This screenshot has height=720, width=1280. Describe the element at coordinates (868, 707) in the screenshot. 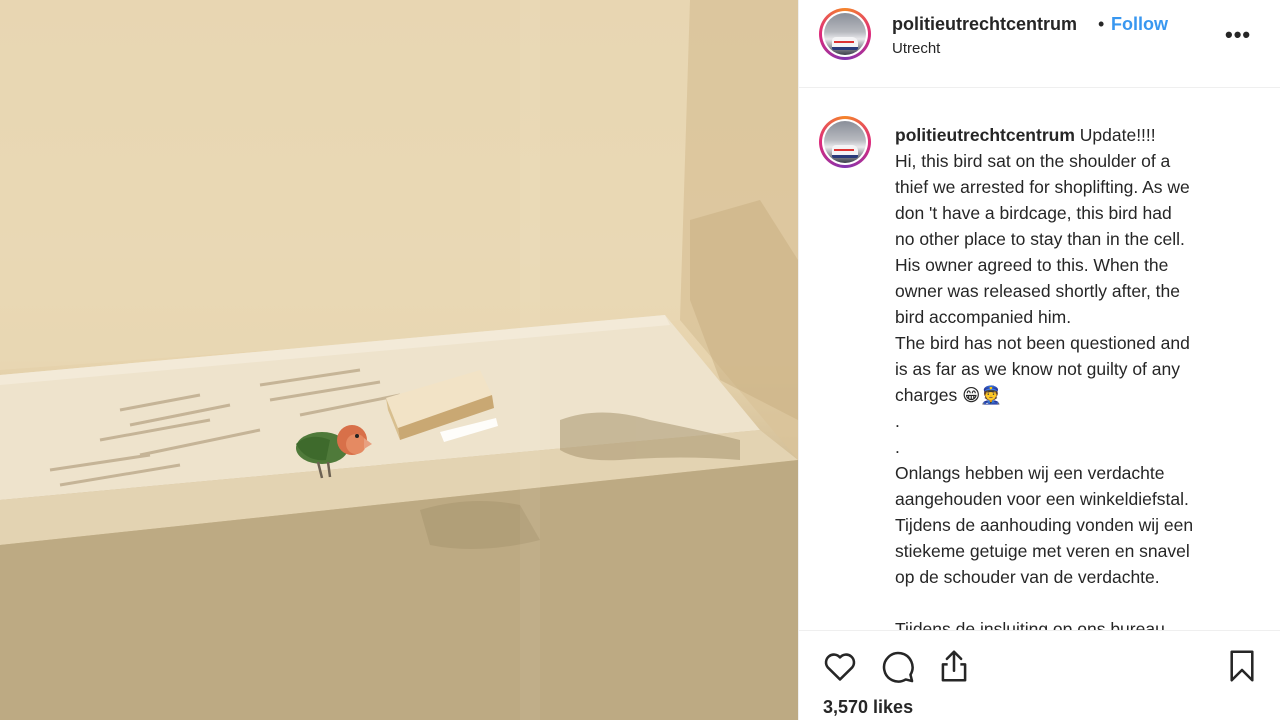

I see `likes-count: 3,570 likes` at that location.